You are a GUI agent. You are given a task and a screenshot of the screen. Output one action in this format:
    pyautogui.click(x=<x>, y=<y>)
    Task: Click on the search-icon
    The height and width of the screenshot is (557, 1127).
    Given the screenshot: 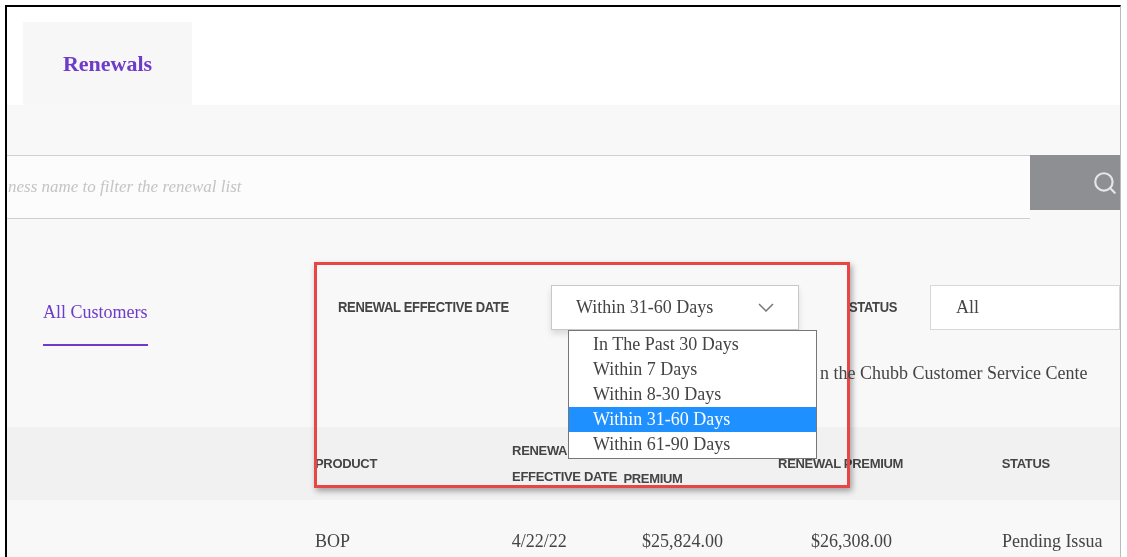 What is the action you would take?
    pyautogui.click(x=1105, y=182)
    